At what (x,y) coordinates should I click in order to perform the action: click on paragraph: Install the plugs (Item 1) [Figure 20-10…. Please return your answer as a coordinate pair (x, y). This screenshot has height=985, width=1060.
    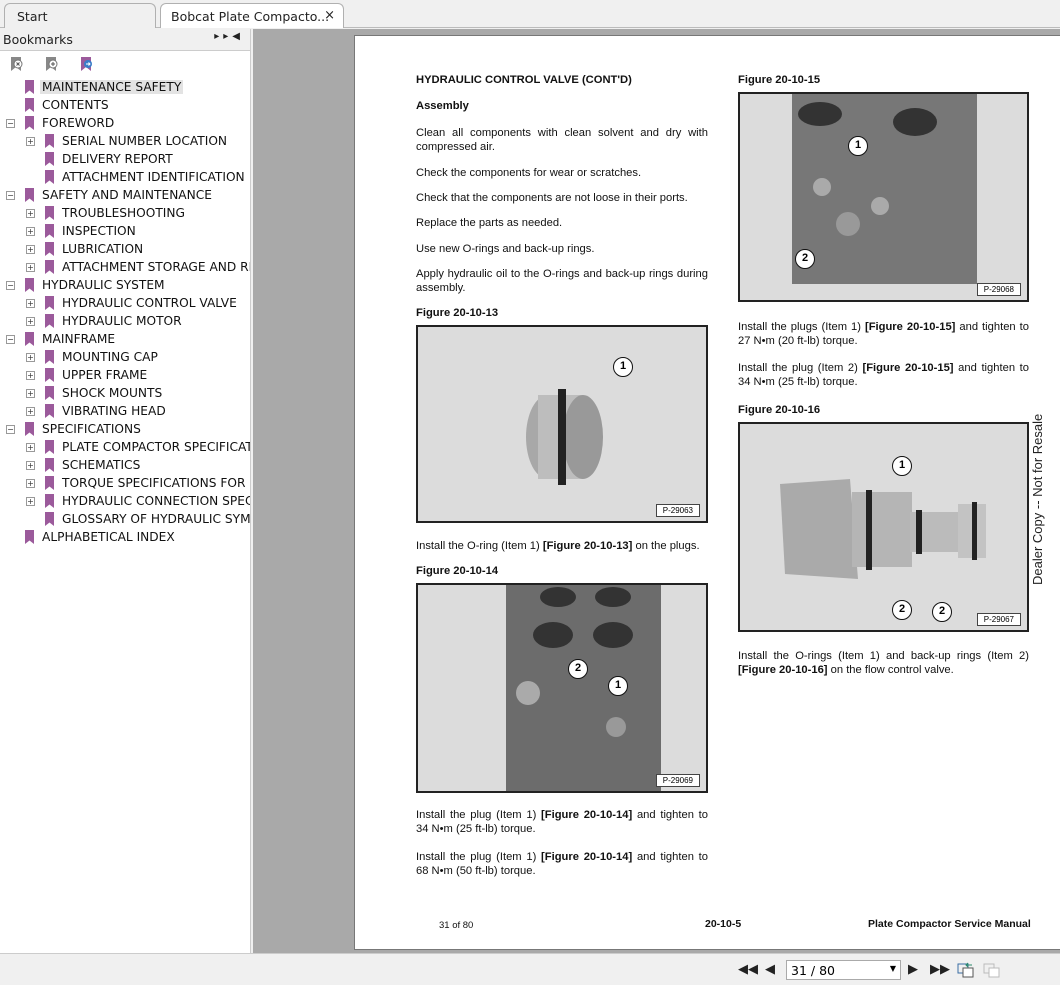
    Looking at the image, I should click on (883, 334).